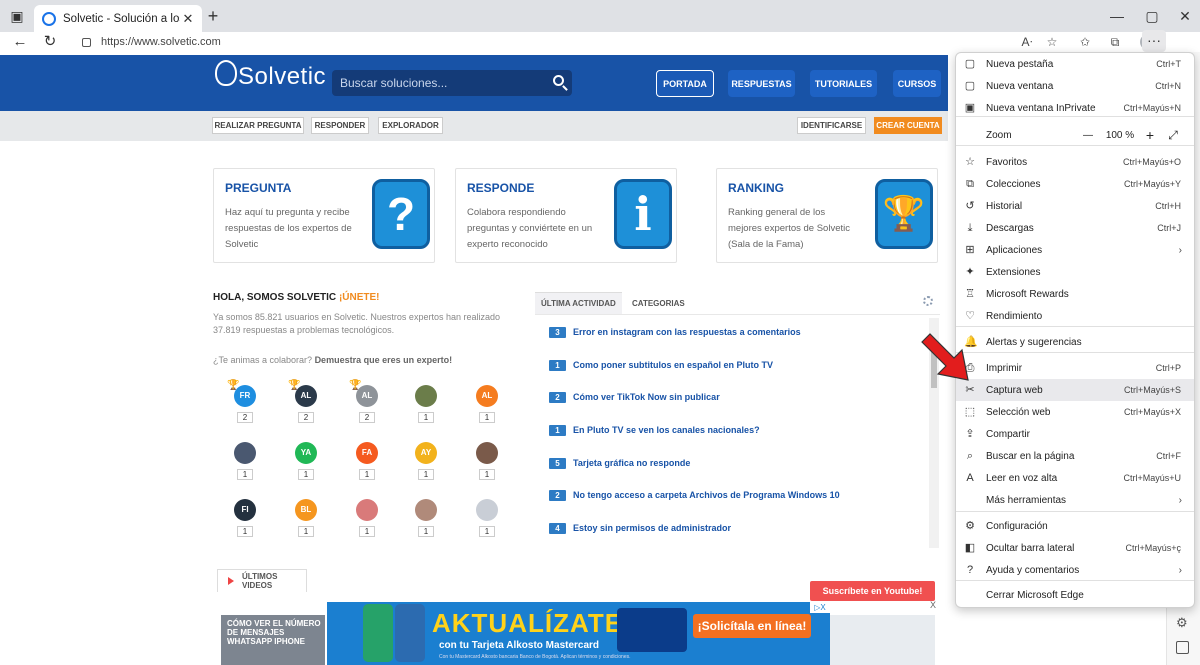  What do you see at coordinates (226, 73) in the screenshot?
I see `bulb-icon` at bounding box center [226, 73].